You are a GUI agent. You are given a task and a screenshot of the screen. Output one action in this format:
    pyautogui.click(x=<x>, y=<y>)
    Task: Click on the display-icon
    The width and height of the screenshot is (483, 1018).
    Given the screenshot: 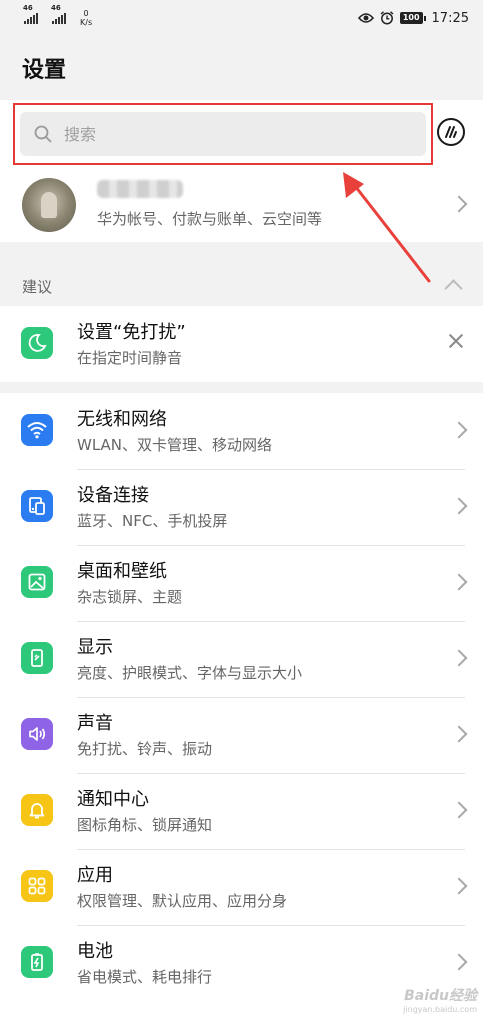 What is the action you would take?
    pyautogui.click(x=37, y=658)
    